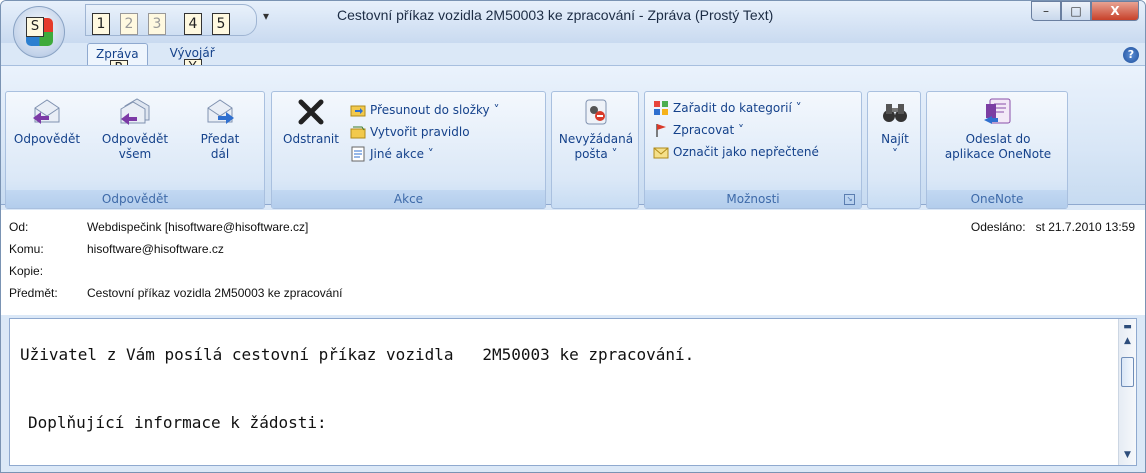 The height and width of the screenshot is (473, 1146). What do you see at coordinates (408, 199) in the screenshot?
I see `group-akce-label: Akce` at bounding box center [408, 199].